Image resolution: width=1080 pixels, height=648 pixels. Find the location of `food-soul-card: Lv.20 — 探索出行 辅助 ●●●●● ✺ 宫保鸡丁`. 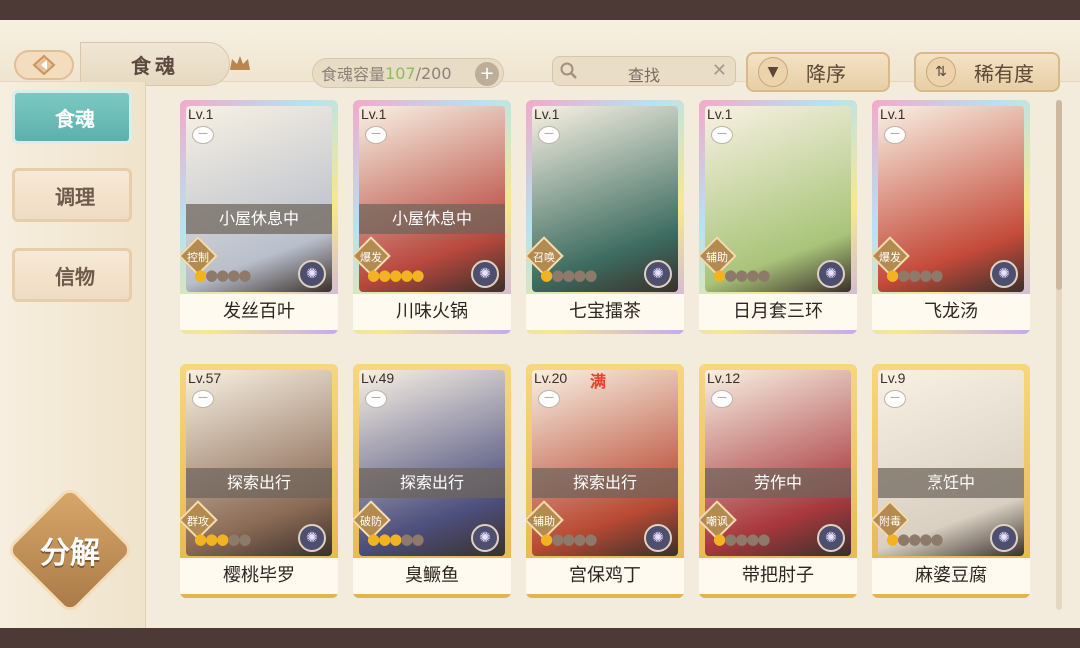

food-soul-card: Lv.20 — 探索出行 辅助 ●●●●● ✺ 宫保鸡丁 is located at coordinates (605, 481).